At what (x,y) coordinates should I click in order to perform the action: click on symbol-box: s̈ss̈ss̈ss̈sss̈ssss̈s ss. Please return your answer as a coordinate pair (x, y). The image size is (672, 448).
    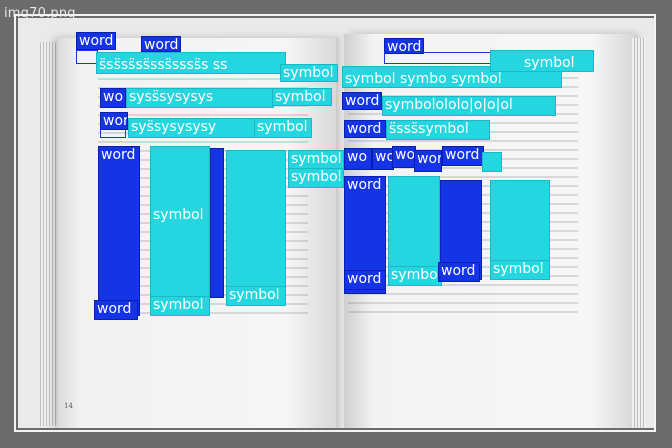
    Looking at the image, I should click on (191, 63).